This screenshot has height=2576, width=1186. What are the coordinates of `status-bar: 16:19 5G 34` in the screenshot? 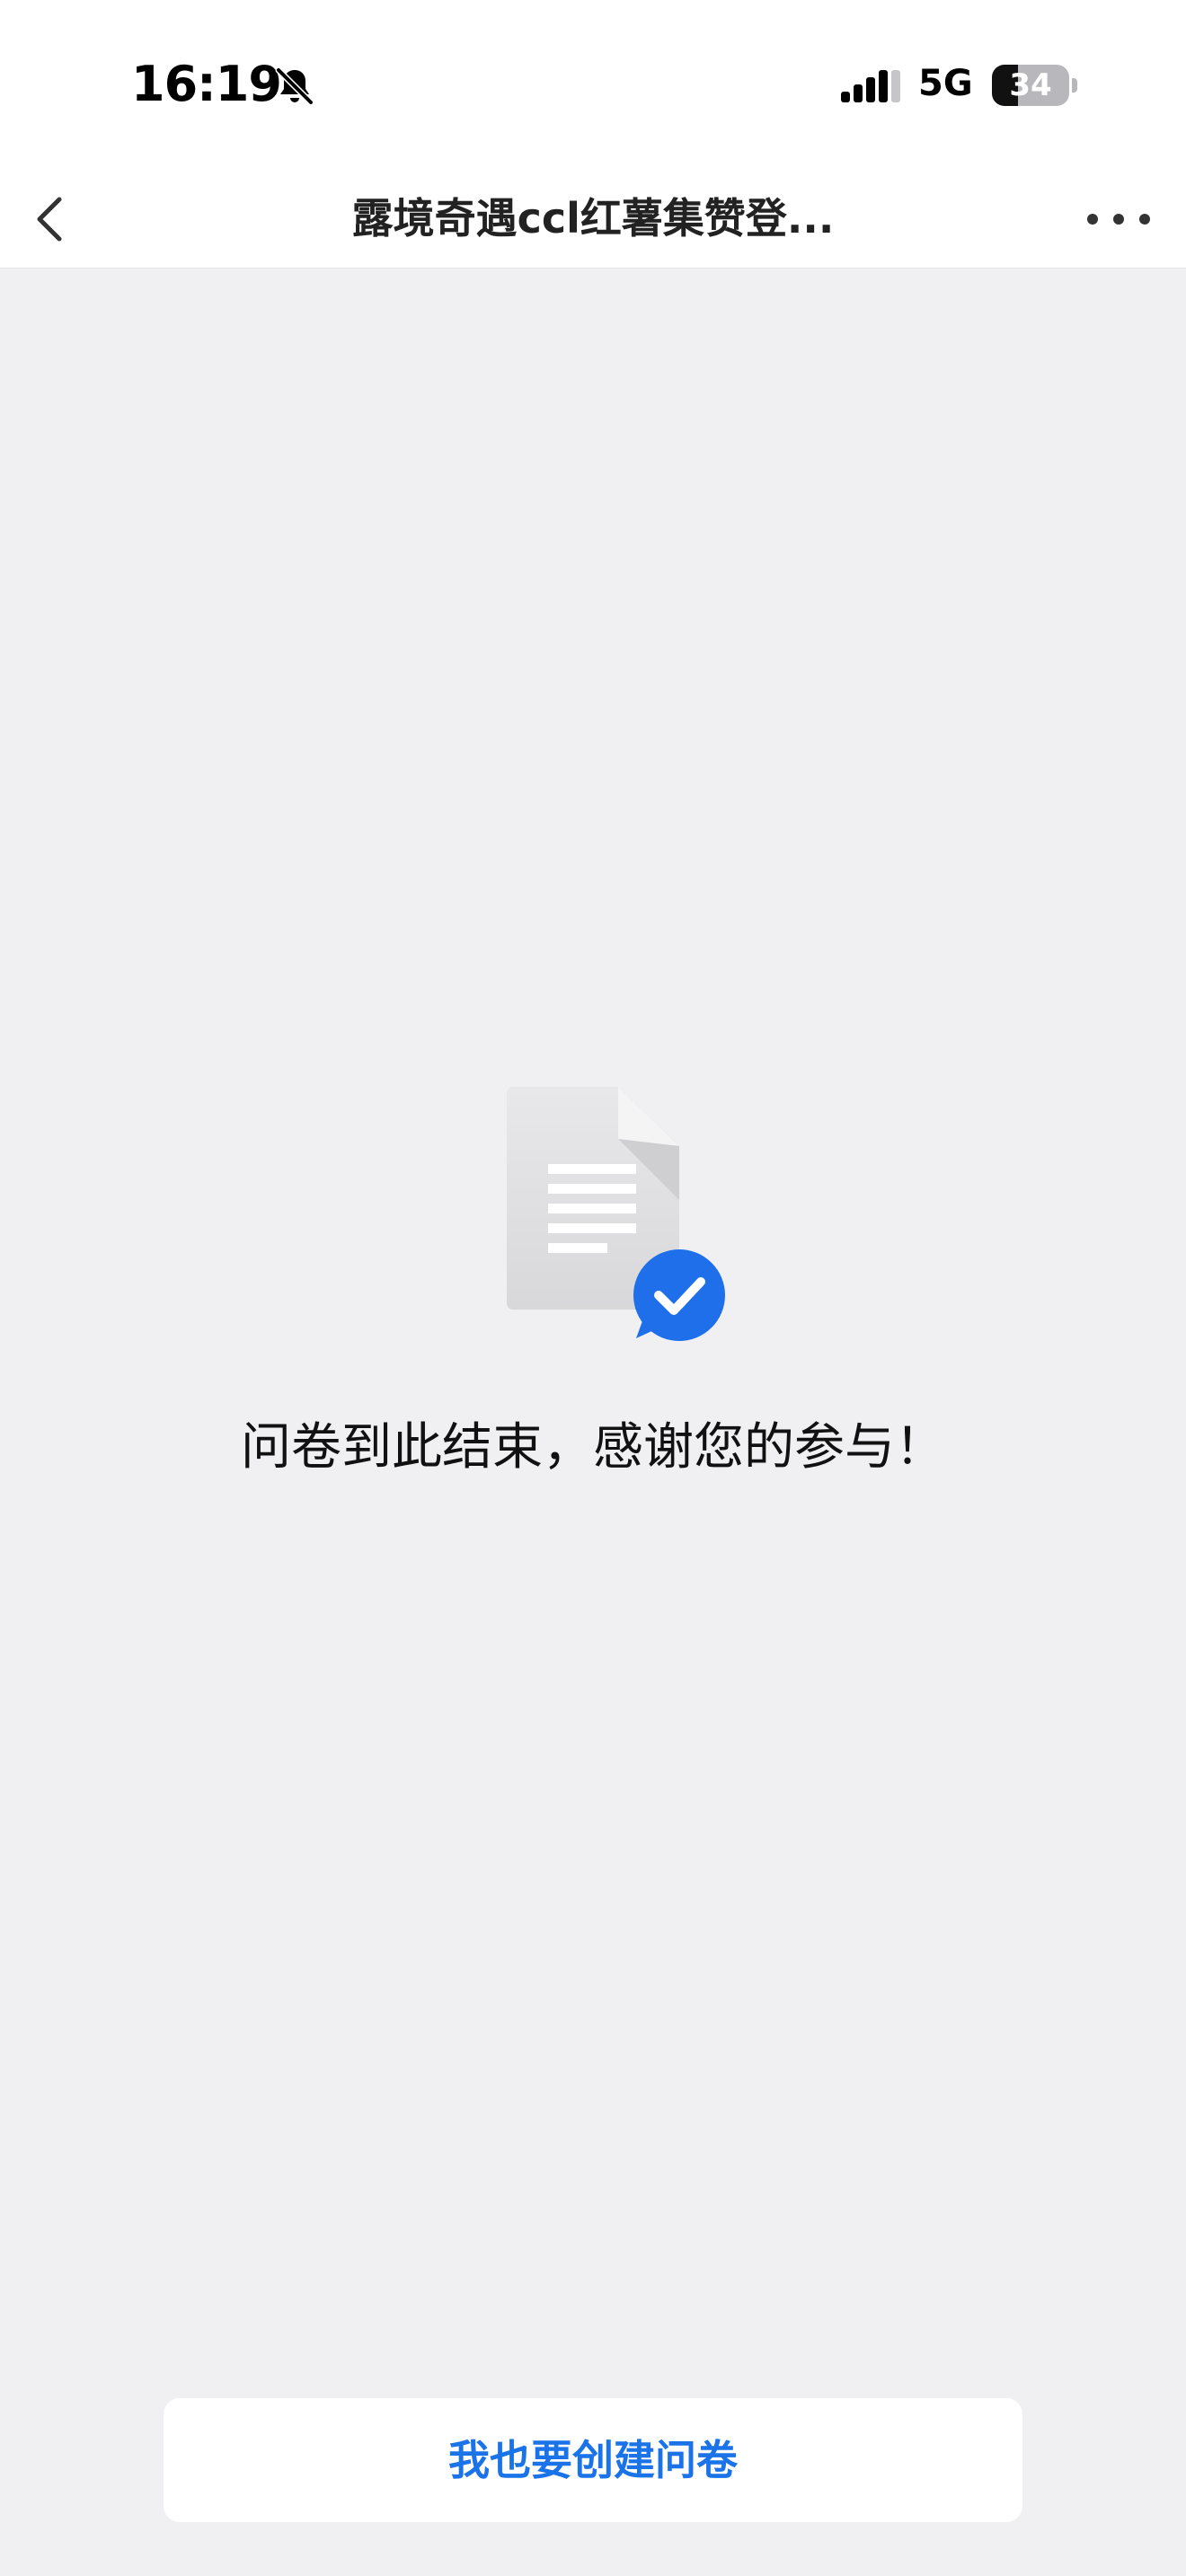 It's located at (593, 85).